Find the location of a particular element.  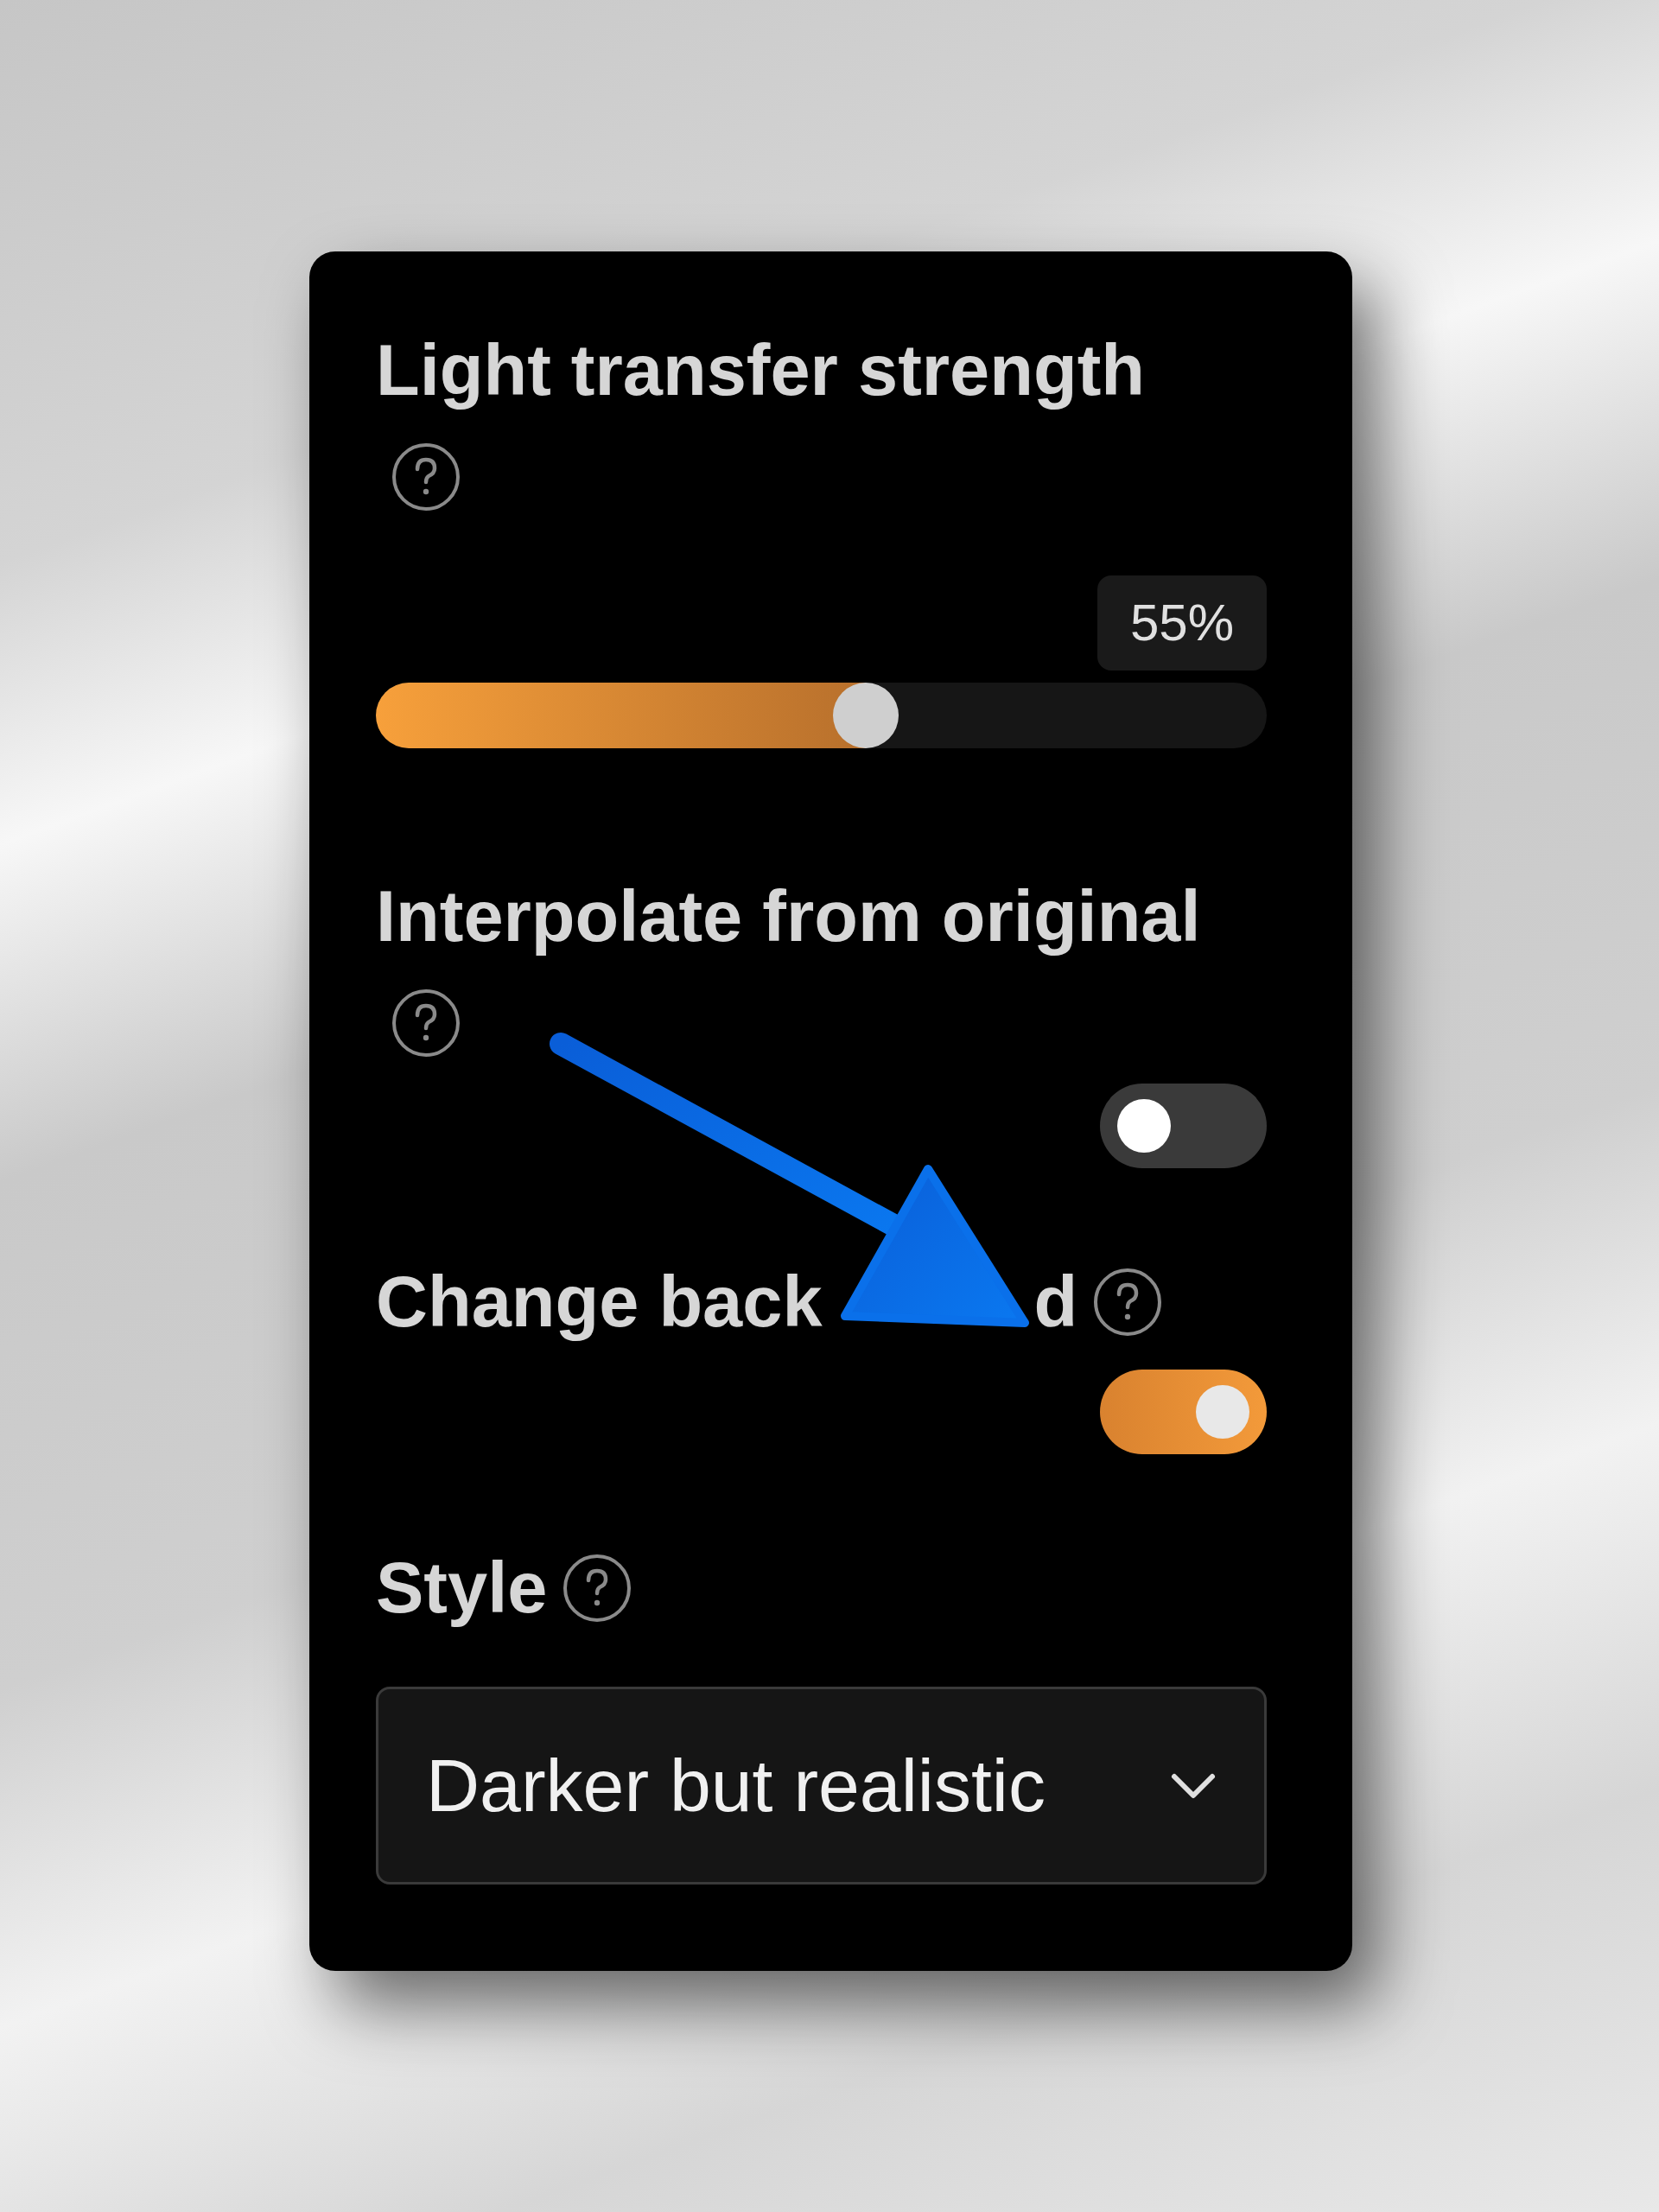

setting-label: Light transfer strength is located at coordinates (760, 370).